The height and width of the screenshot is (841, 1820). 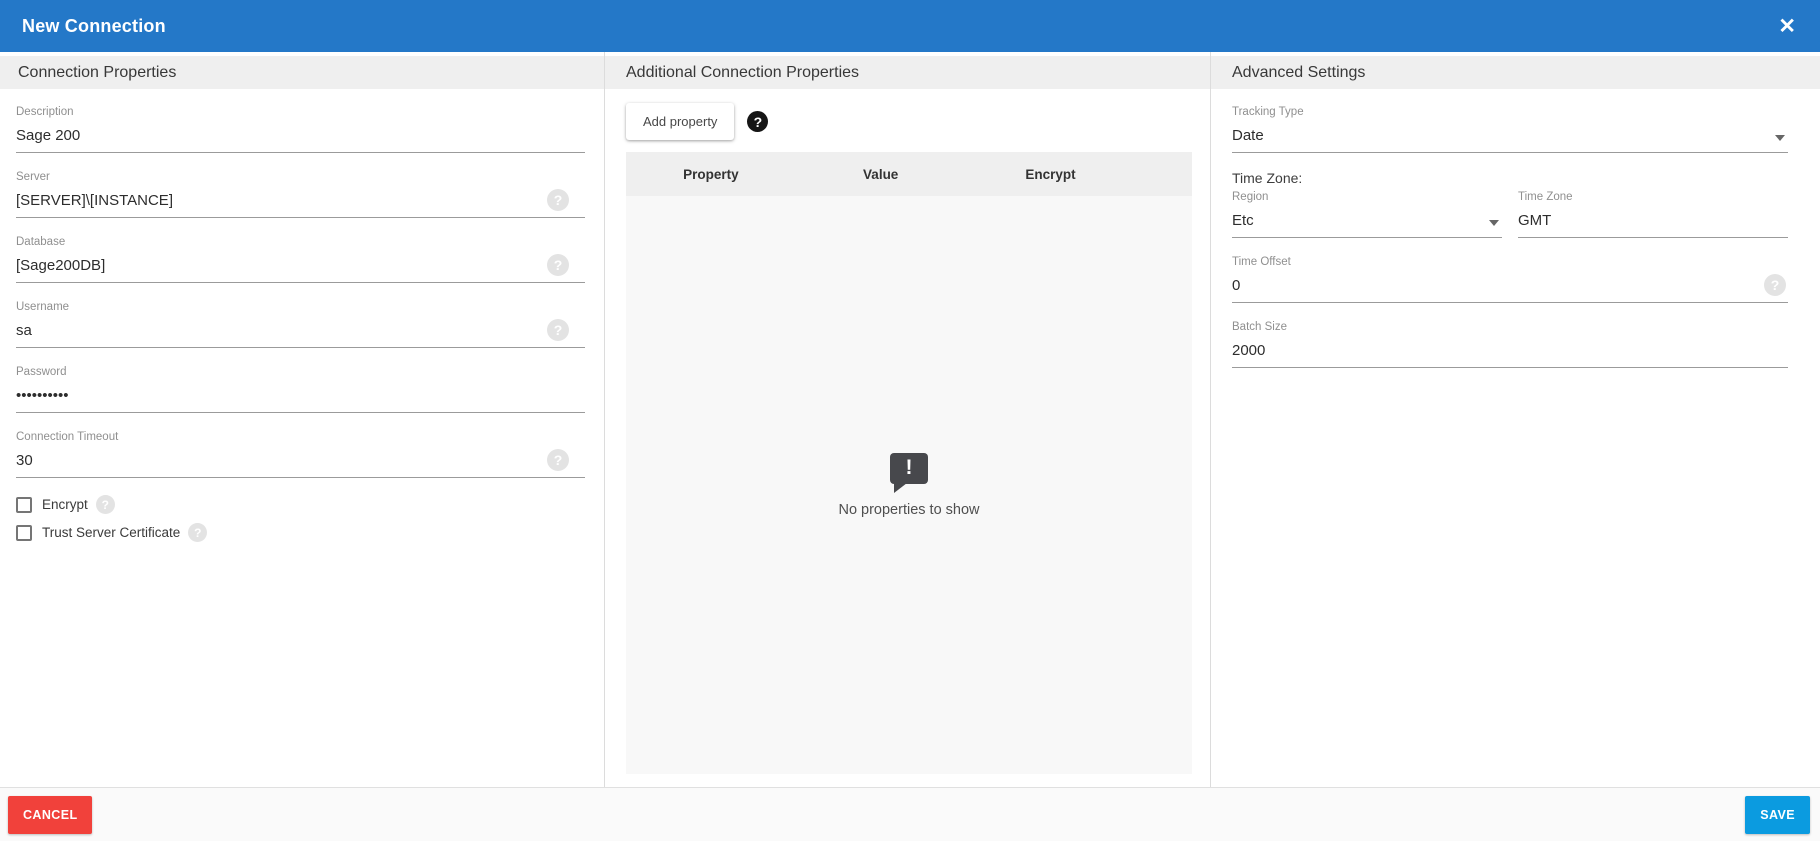 What do you see at coordinates (1510, 287) in the screenshot?
I see `time-offset-input` at bounding box center [1510, 287].